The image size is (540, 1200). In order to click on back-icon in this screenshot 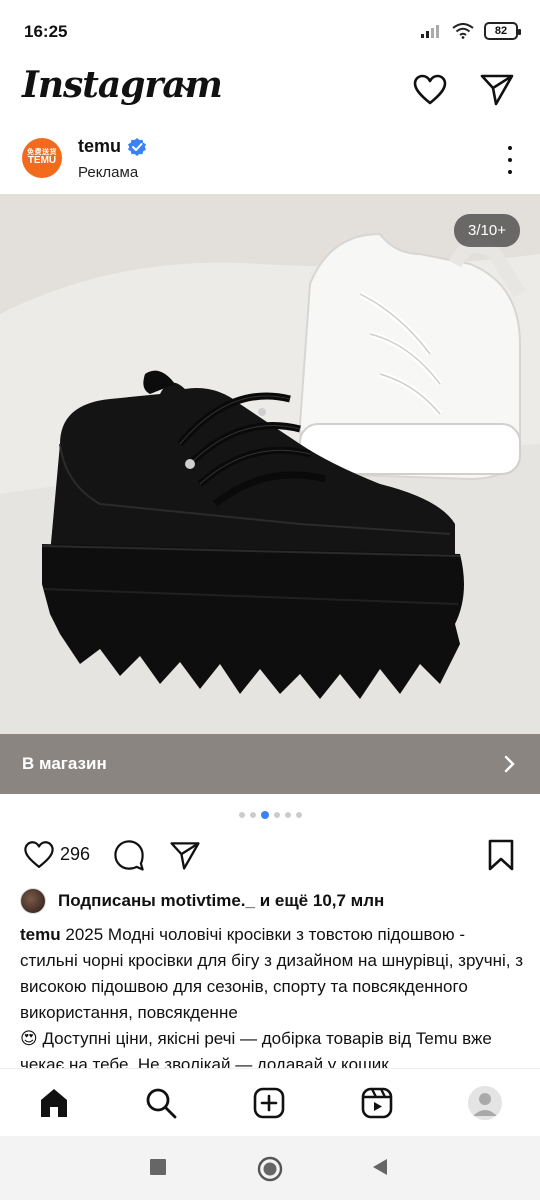, I will do `click(380, 1167)`.